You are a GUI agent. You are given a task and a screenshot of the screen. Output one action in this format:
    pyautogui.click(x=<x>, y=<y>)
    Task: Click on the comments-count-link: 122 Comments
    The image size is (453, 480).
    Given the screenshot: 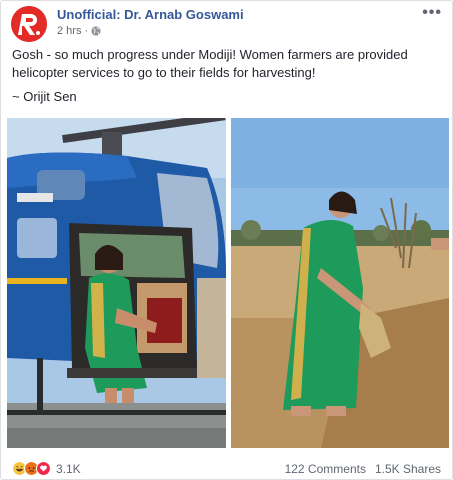 What is the action you would take?
    pyautogui.click(x=325, y=469)
    